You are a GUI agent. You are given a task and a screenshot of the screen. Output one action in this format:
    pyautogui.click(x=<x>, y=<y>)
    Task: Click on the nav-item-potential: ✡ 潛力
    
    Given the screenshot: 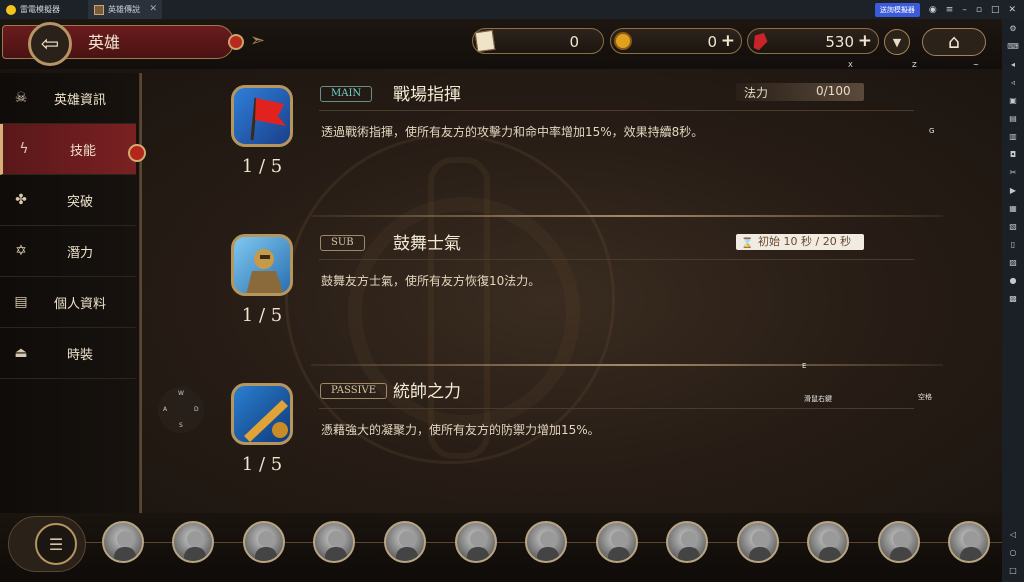 What is the action you would take?
    pyautogui.click(x=68, y=251)
    